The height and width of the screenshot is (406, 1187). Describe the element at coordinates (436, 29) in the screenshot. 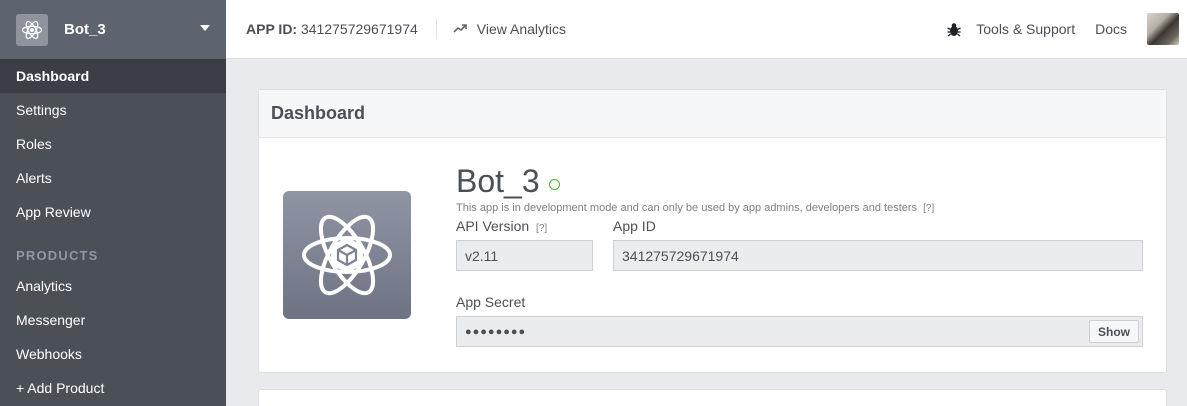

I see `divider` at that location.